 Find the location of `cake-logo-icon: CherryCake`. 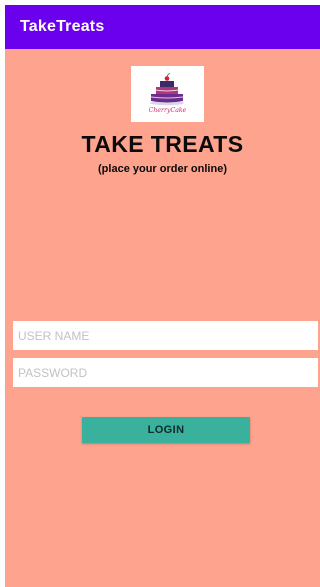

cake-logo-icon: CherryCake is located at coordinates (167, 94).